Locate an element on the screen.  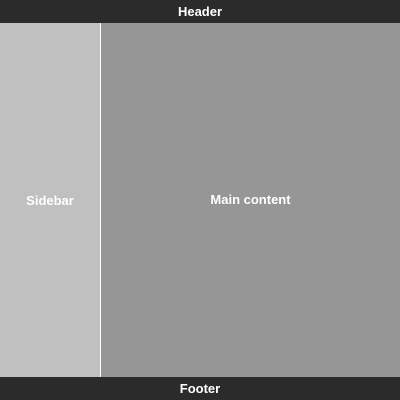
footer-label: Footer is located at coordinates (200, 388).